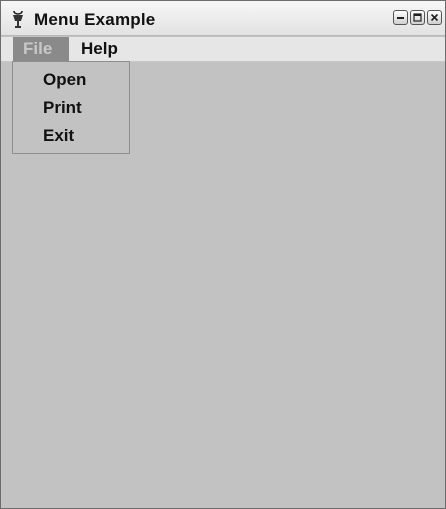 Image resolution: width=446 pixels, height=509 pixels. I want to click on menu-help: Help, so click(101, 49).